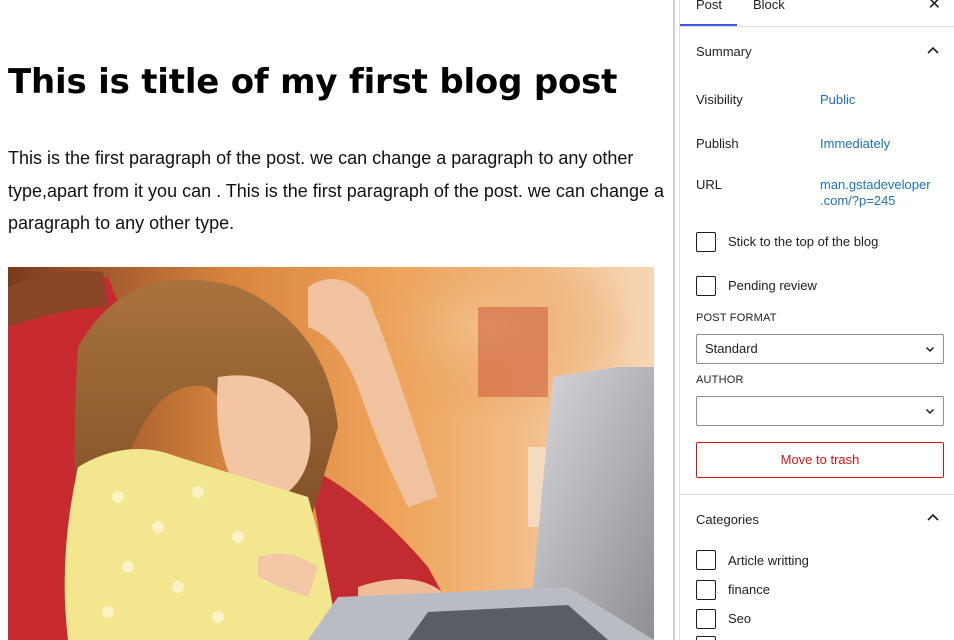 Image resolution: width=954 pixels, height=640 pixels. What do you see at coordinates (820, 411) in the screenshot?
I see `author-select` at bounding box center [820, 411].